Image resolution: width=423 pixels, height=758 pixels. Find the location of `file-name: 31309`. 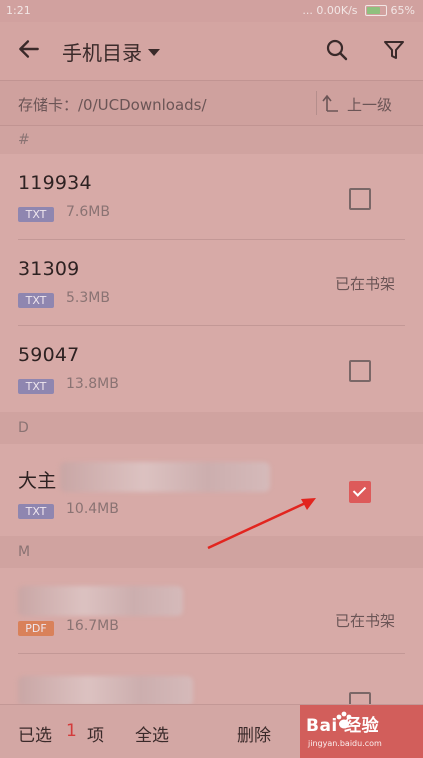

file-name: 31309 is located at coordinates (49, 269).